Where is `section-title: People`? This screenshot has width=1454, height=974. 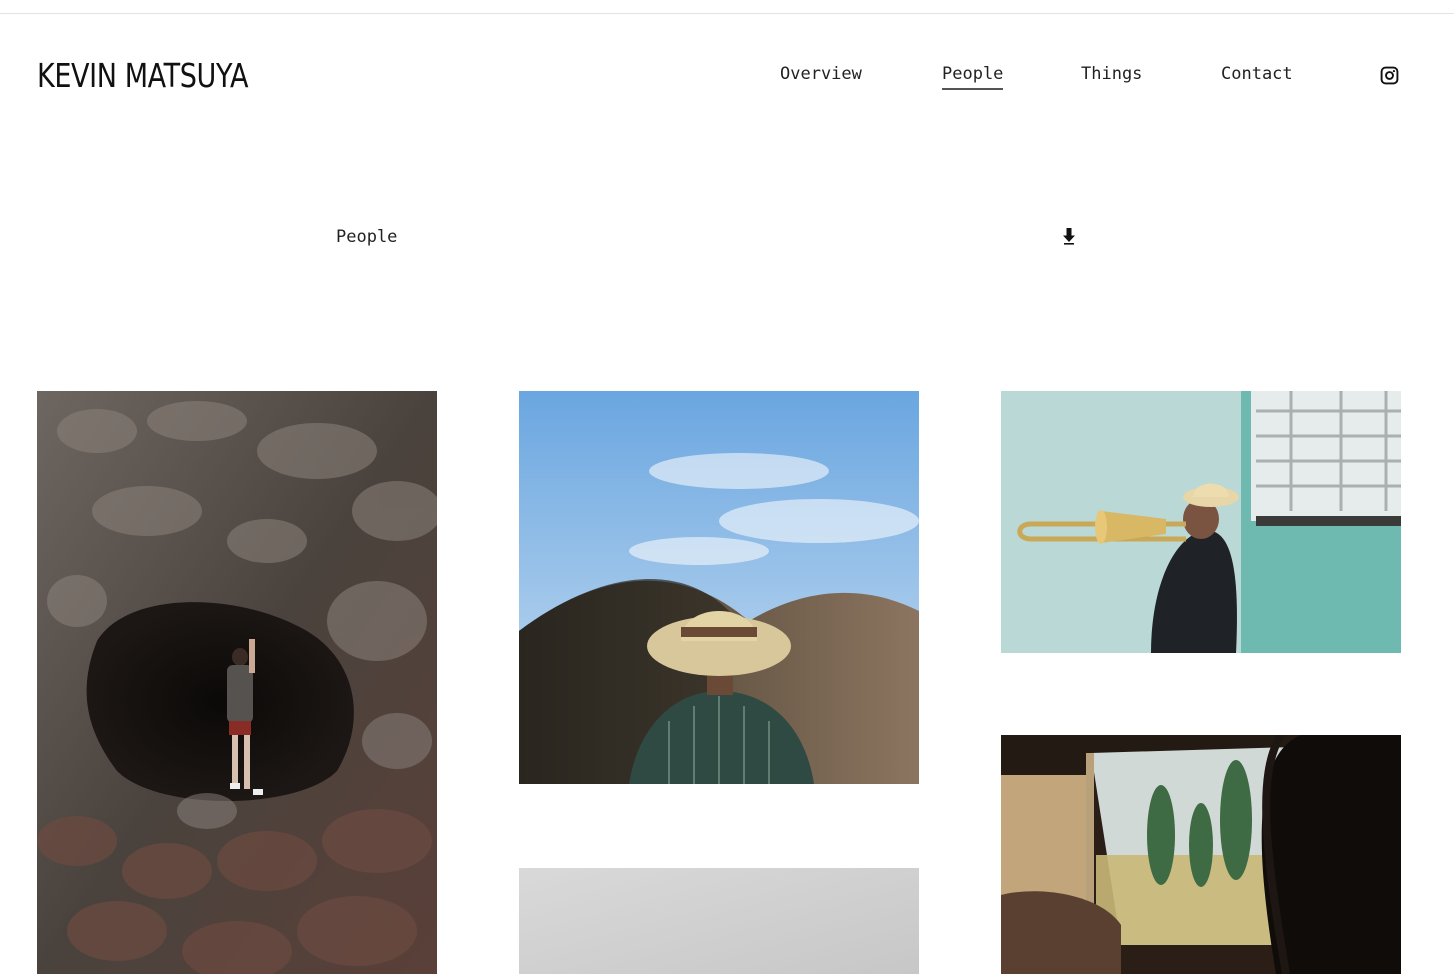 section-title: People is located at coordinates (367, 237).